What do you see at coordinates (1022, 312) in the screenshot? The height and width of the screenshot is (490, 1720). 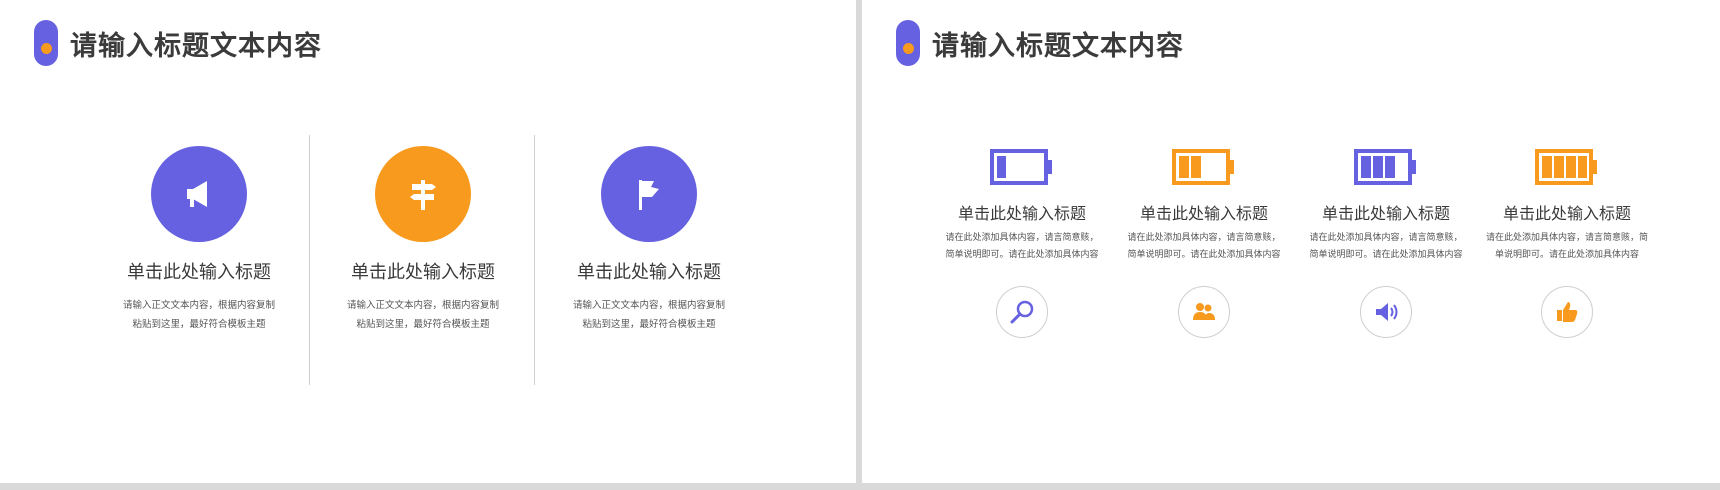 I see `search-icon` at bounding box center [1022, 312].